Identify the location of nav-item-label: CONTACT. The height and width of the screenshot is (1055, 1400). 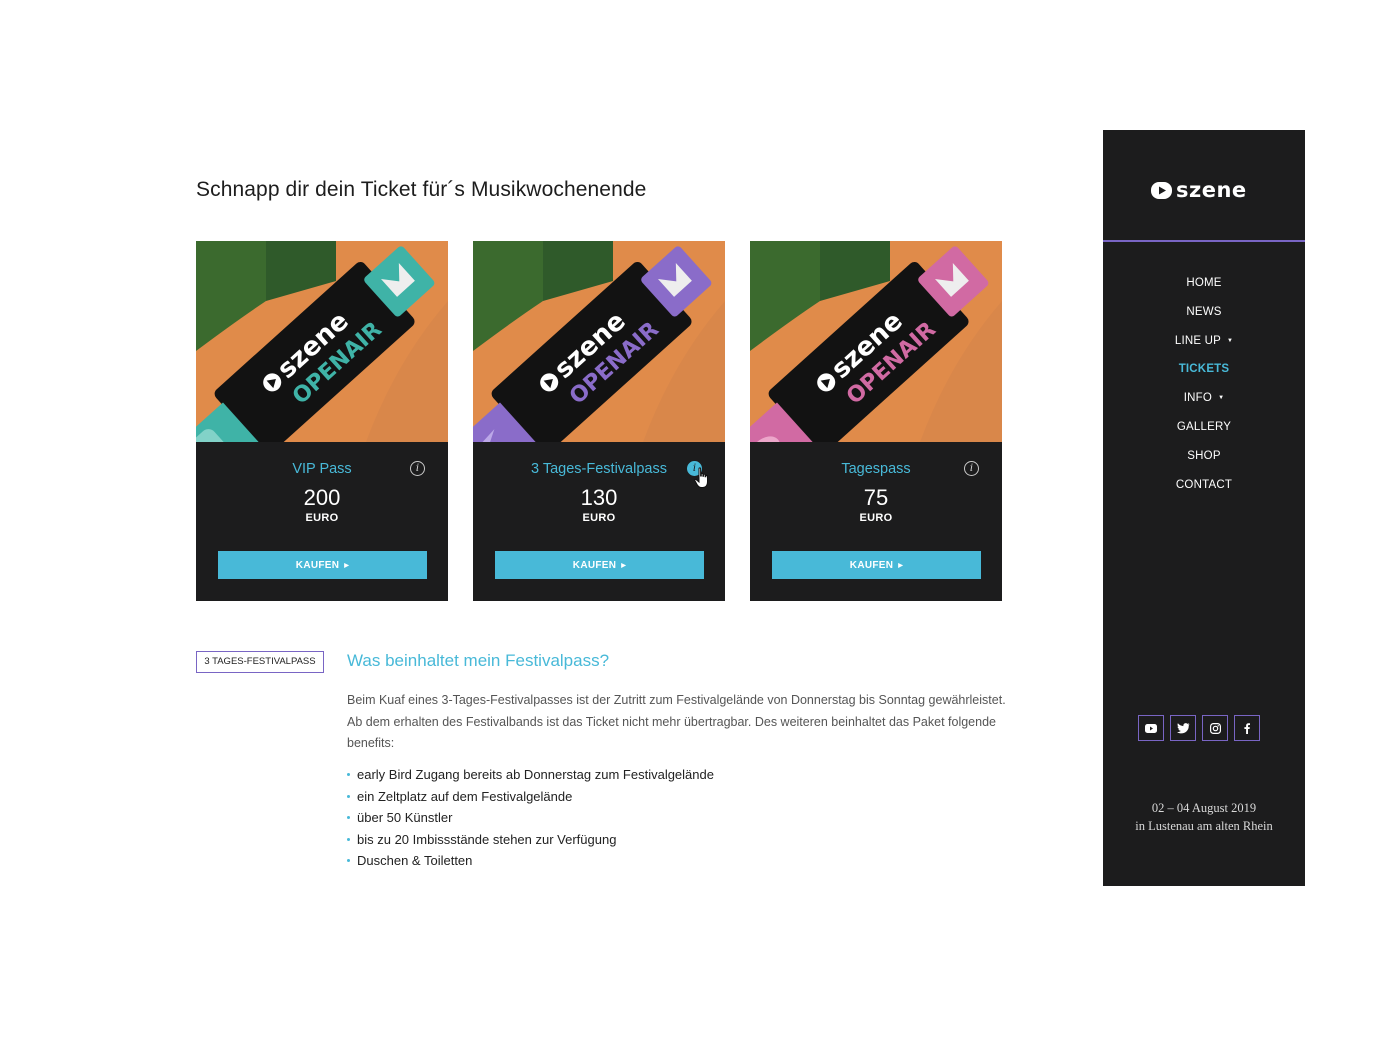
(1204, 484).